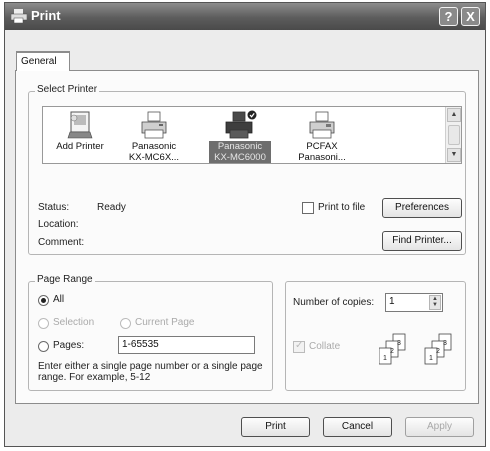  What do you see at coordinates (43, 346) in the screenshot?
I see `pages-radio` at bounding box center [43, 346].